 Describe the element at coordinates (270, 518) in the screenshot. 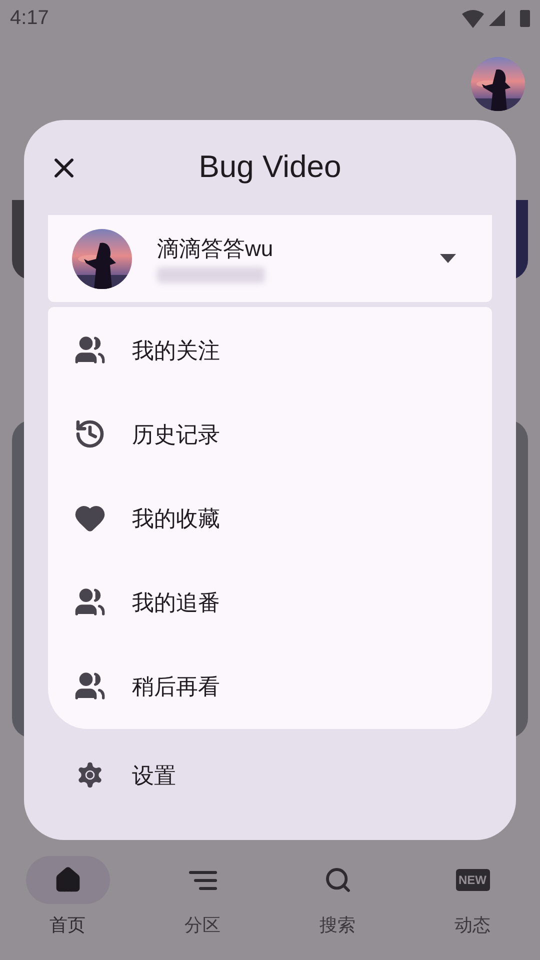

I see `menu-item: 我的收藏` at that location.